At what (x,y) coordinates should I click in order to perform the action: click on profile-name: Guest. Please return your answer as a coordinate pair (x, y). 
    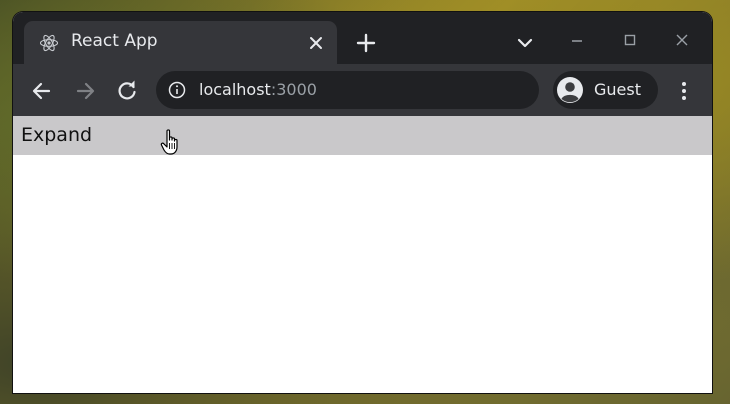
    Looking at the image, I should click on (617, 89).